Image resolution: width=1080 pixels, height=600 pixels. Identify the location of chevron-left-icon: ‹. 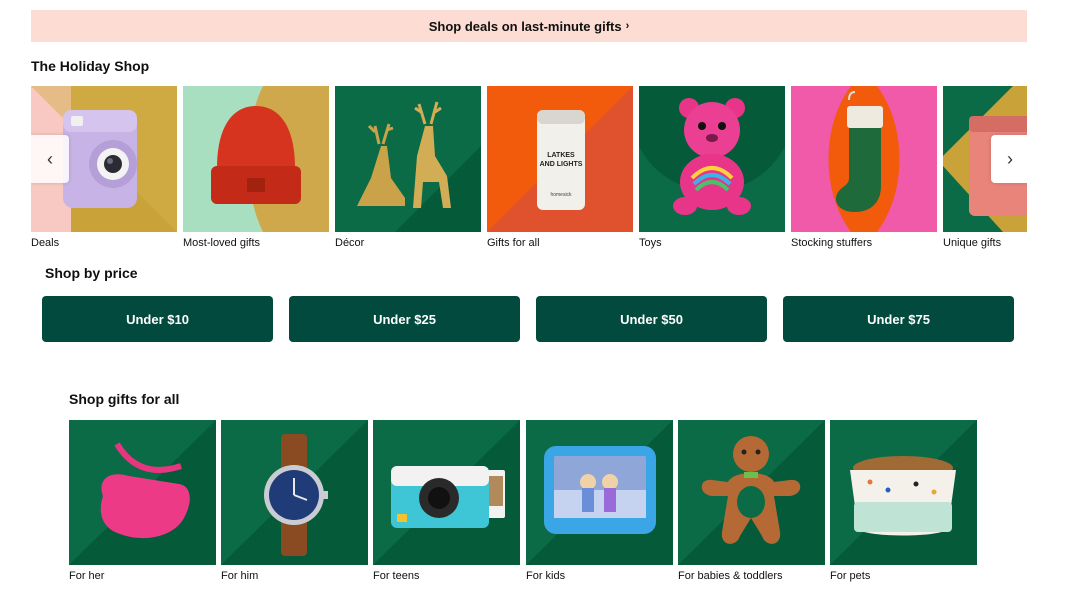
(50, 158).